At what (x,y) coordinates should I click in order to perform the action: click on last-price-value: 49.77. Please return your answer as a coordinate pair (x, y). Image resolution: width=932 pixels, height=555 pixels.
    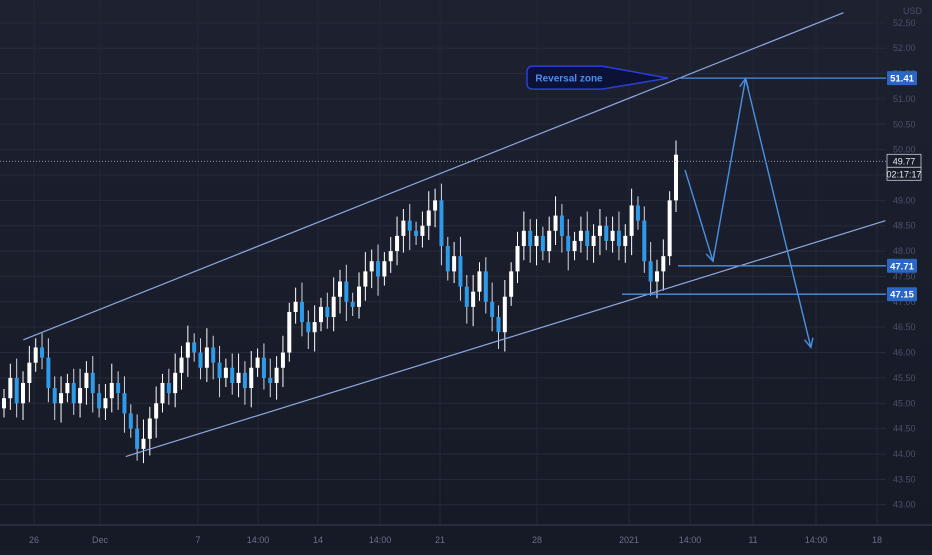
    Looking at the image, I should click on (904, 161).